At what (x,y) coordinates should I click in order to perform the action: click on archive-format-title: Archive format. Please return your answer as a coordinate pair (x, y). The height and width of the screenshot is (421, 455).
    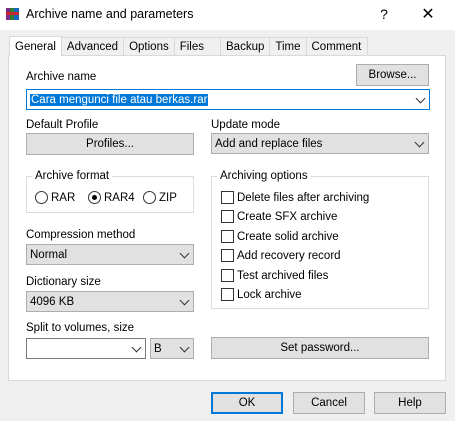
    Looking at the image, I should click on (72, 176).